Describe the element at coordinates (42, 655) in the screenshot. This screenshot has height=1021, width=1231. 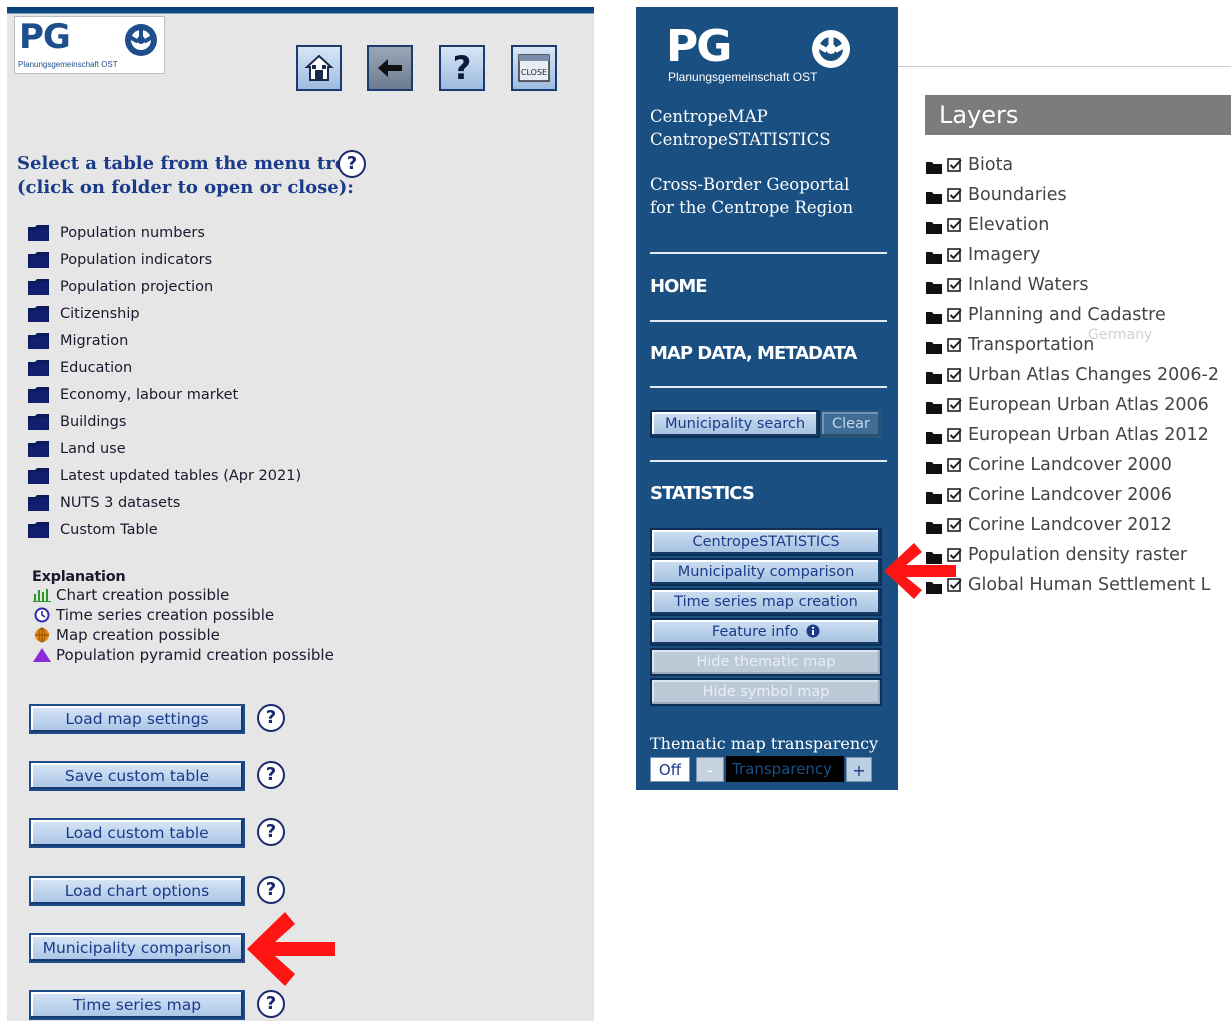
I see `pyramid-icon` at that location.